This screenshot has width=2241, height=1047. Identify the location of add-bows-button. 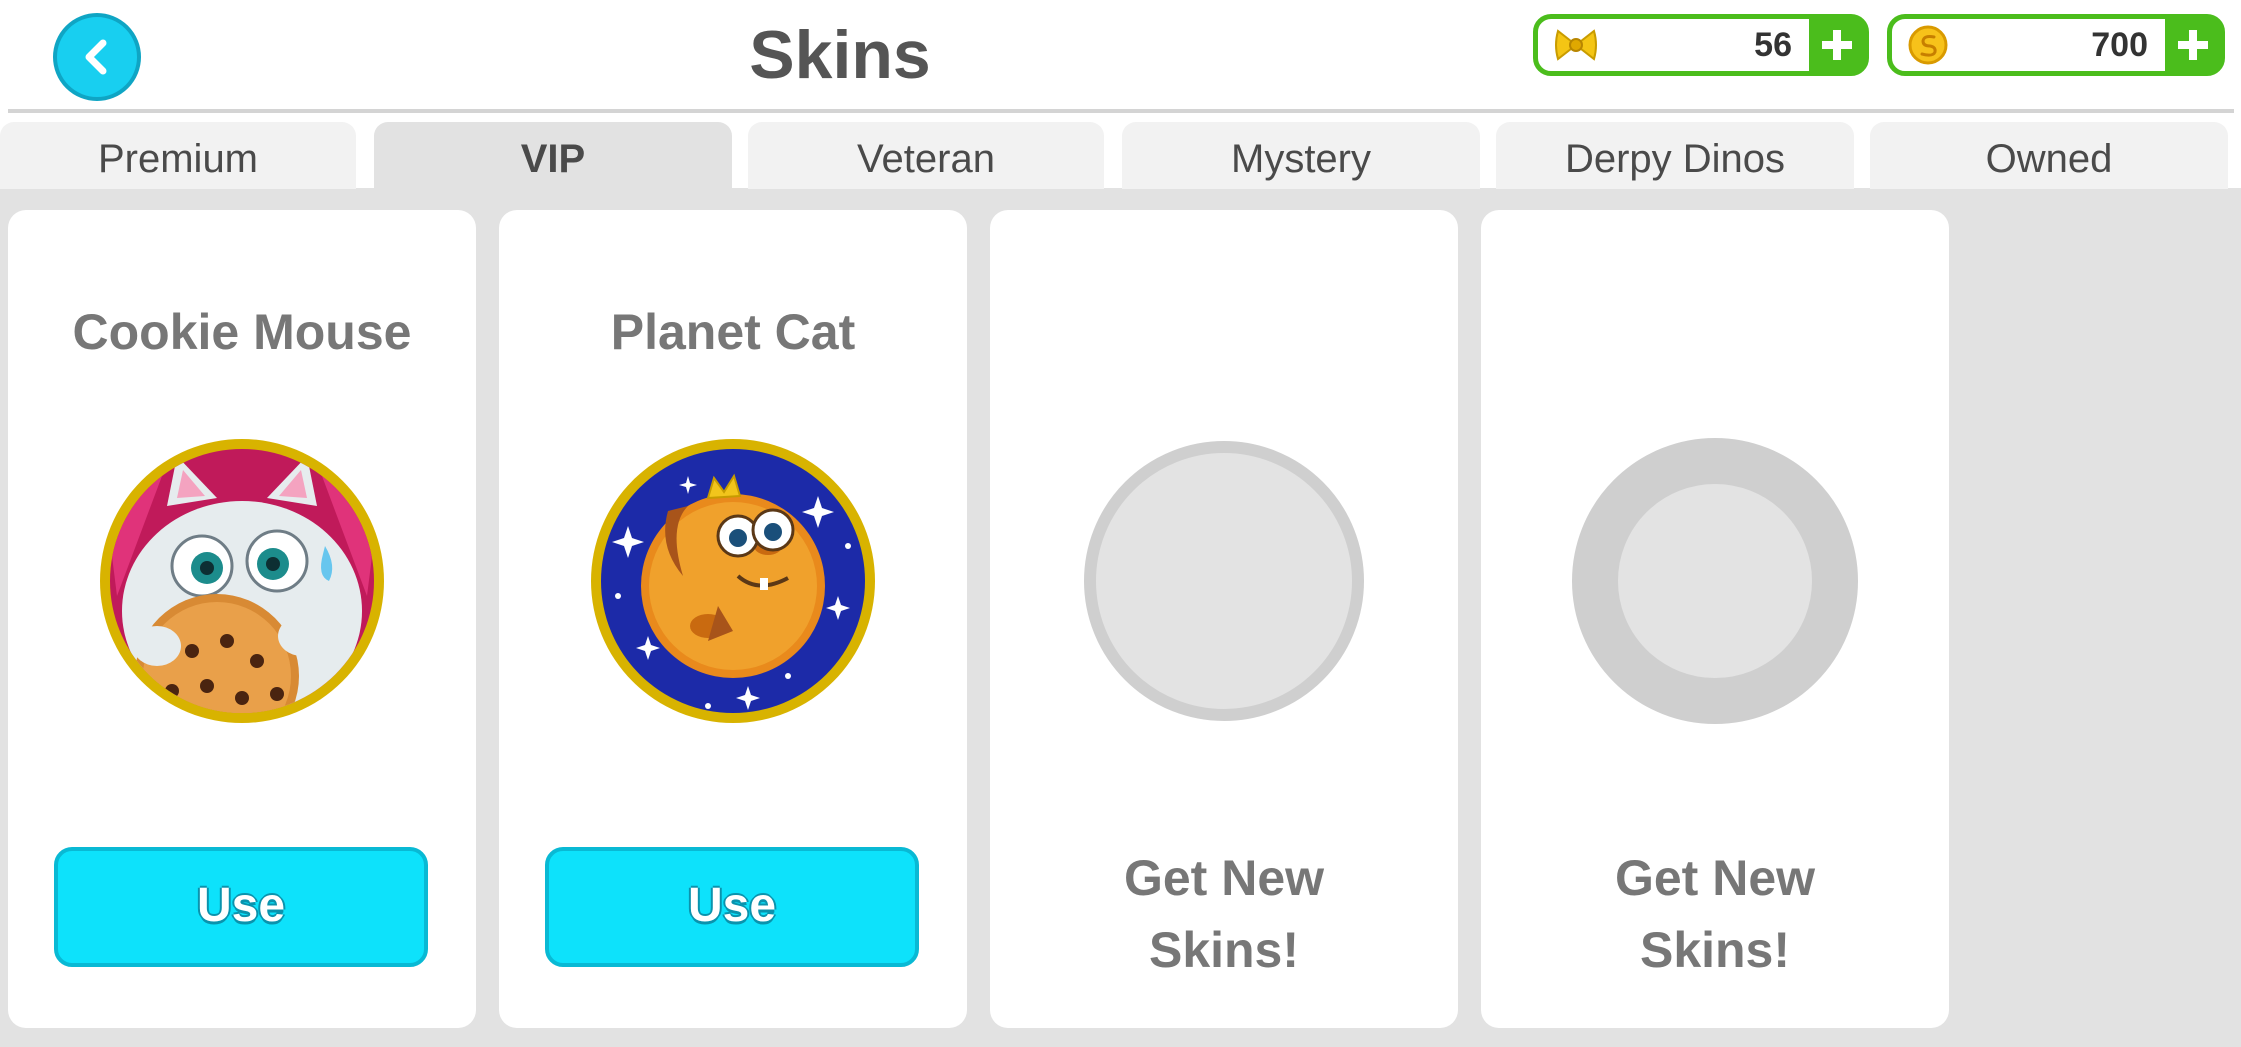
(1837, 45).